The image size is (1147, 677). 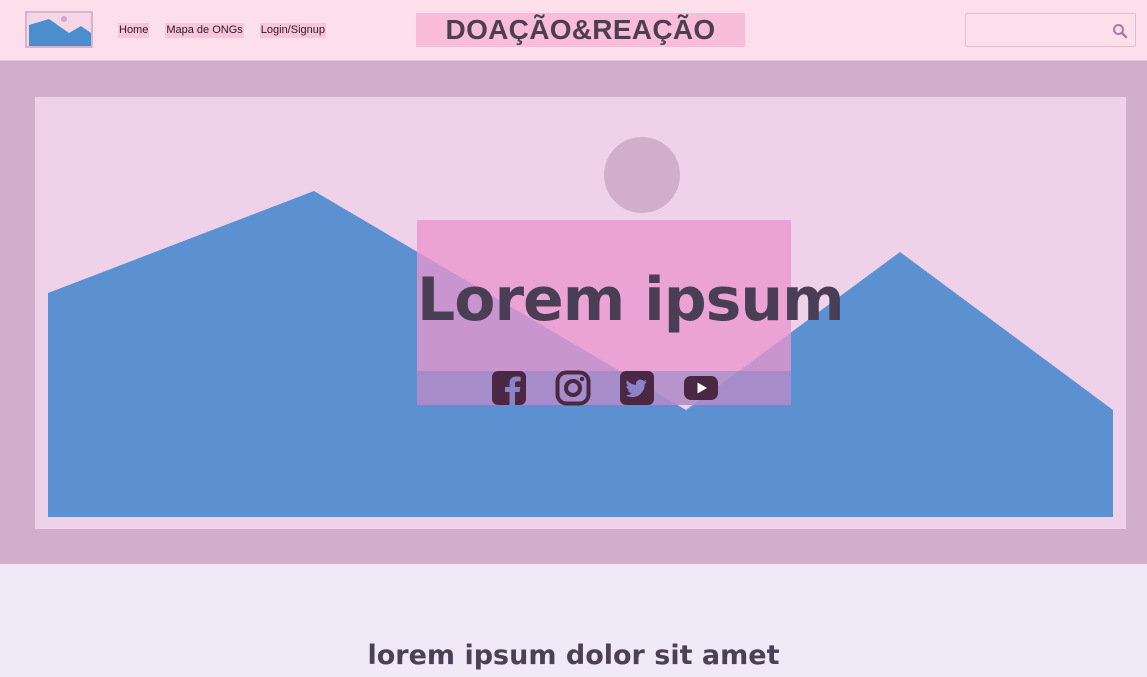 What do you see at coordinates (573, 388) in the screenshot?
I see `instagram-icon` at bounding box center [573, 388].